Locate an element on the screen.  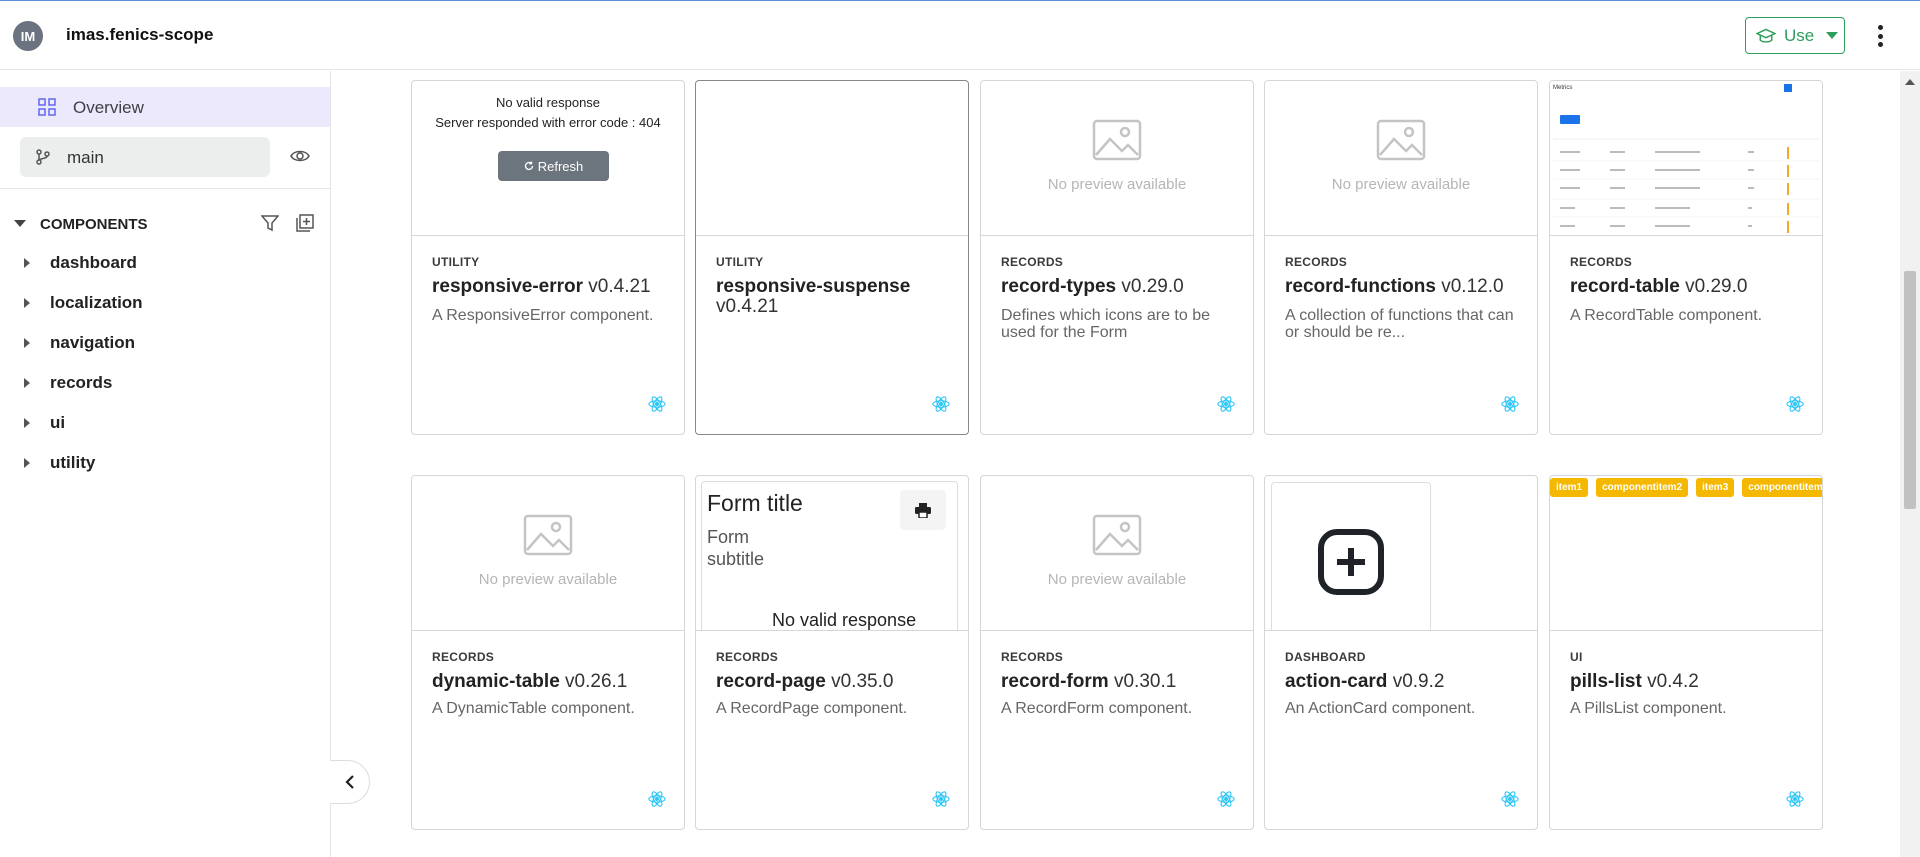
sidebar-item-ui: ui is located at coordinates (149, 423).